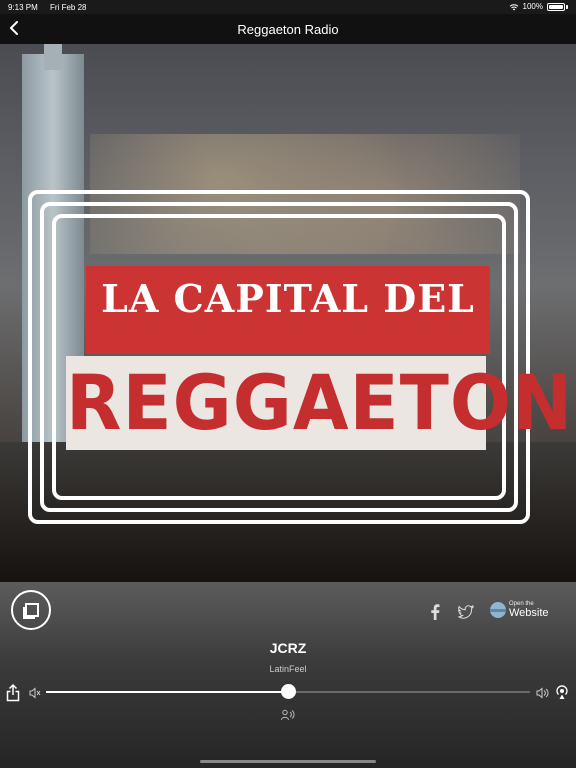  Describe the element at coordinates (23, 7) in the screenshot. I see `status-time: 9:13 PM` at that location.